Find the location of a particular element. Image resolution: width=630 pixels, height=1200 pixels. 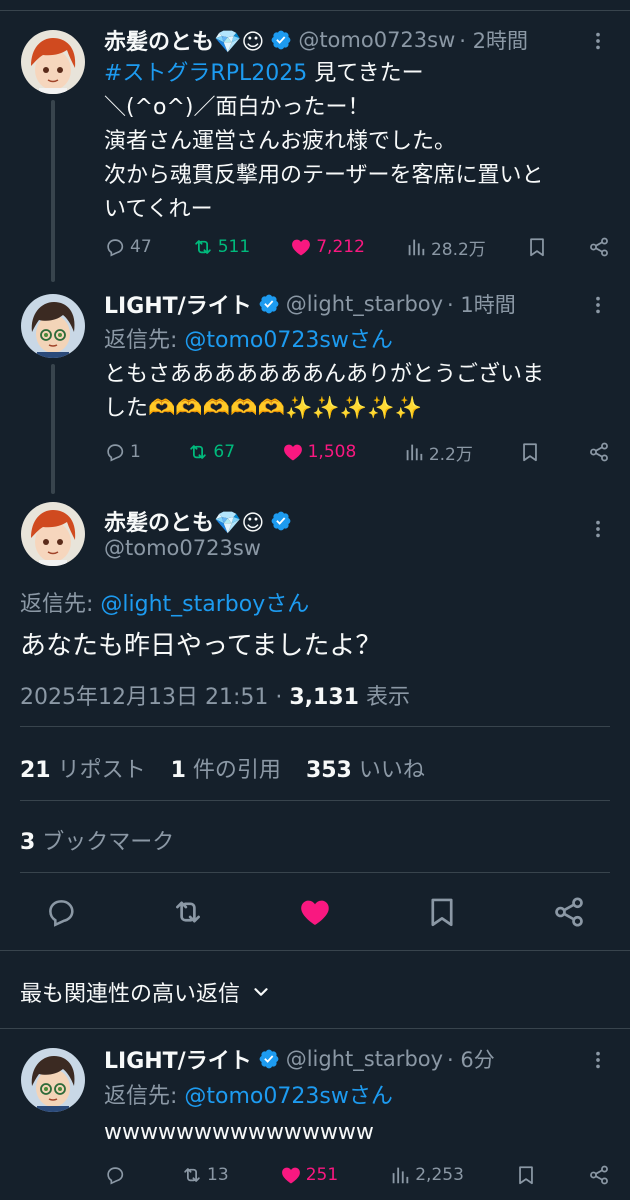

like-button: 7,212 is located at coordinates (327, 247).